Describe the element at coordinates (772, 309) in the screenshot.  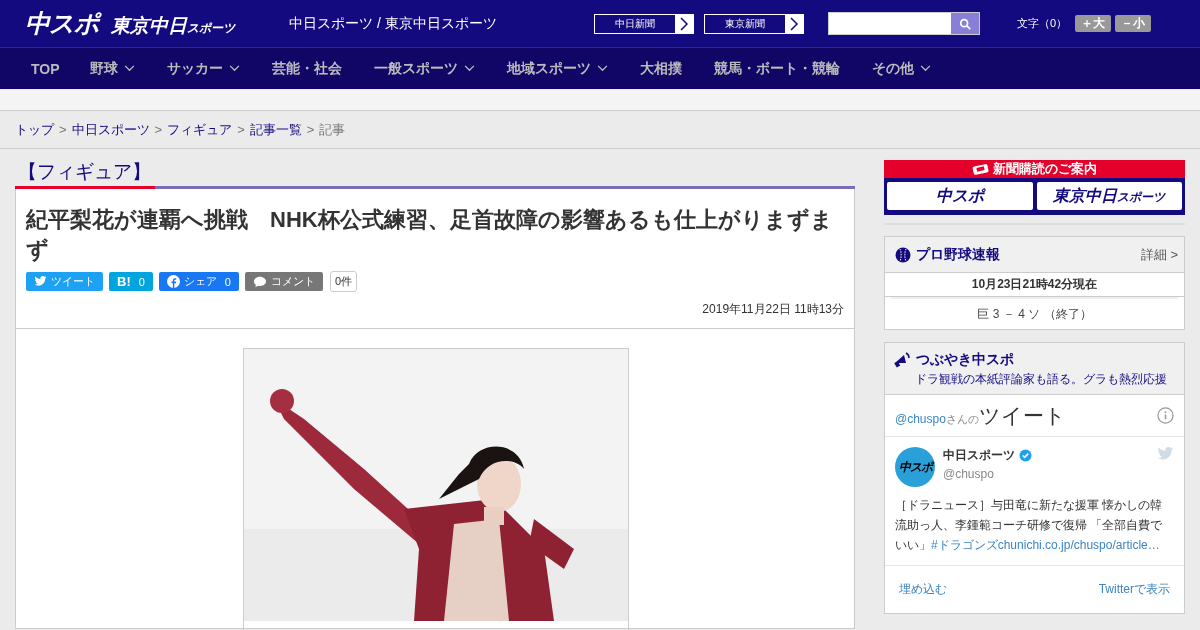
I see `article-date: 2019年11月22日 11時13分` at that location.